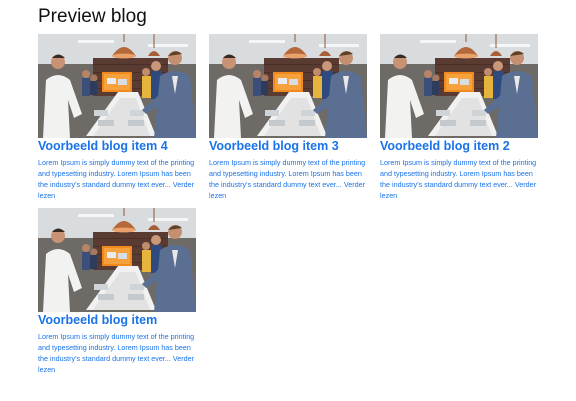 This screenshot has height=401, width=576. What do you see at coordinates (459, 146) in the screenshot?
I see `blog-title-link: Voorbeeld blog item 2` at bounding box center [459, 146].